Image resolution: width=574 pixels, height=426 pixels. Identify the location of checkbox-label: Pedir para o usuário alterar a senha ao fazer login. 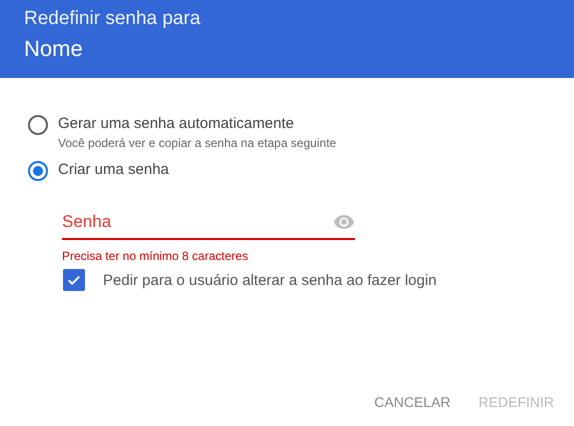
(270, 280).